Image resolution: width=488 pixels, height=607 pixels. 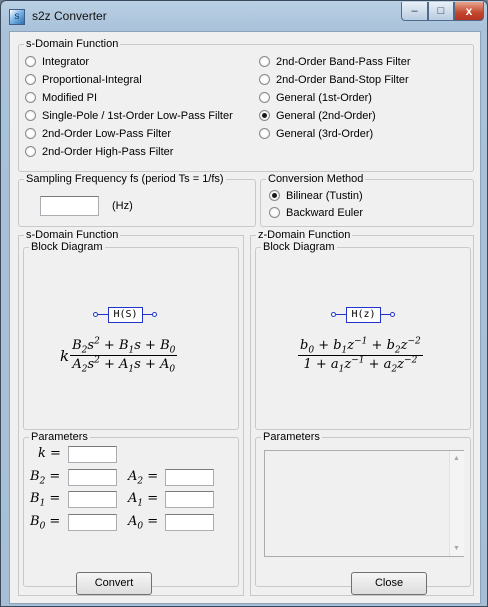 What do you see at coordinates (122, 206) in the screenshot?
I see `sampling-frequency-unit: (Hz)` at bounding box center [122, 206].